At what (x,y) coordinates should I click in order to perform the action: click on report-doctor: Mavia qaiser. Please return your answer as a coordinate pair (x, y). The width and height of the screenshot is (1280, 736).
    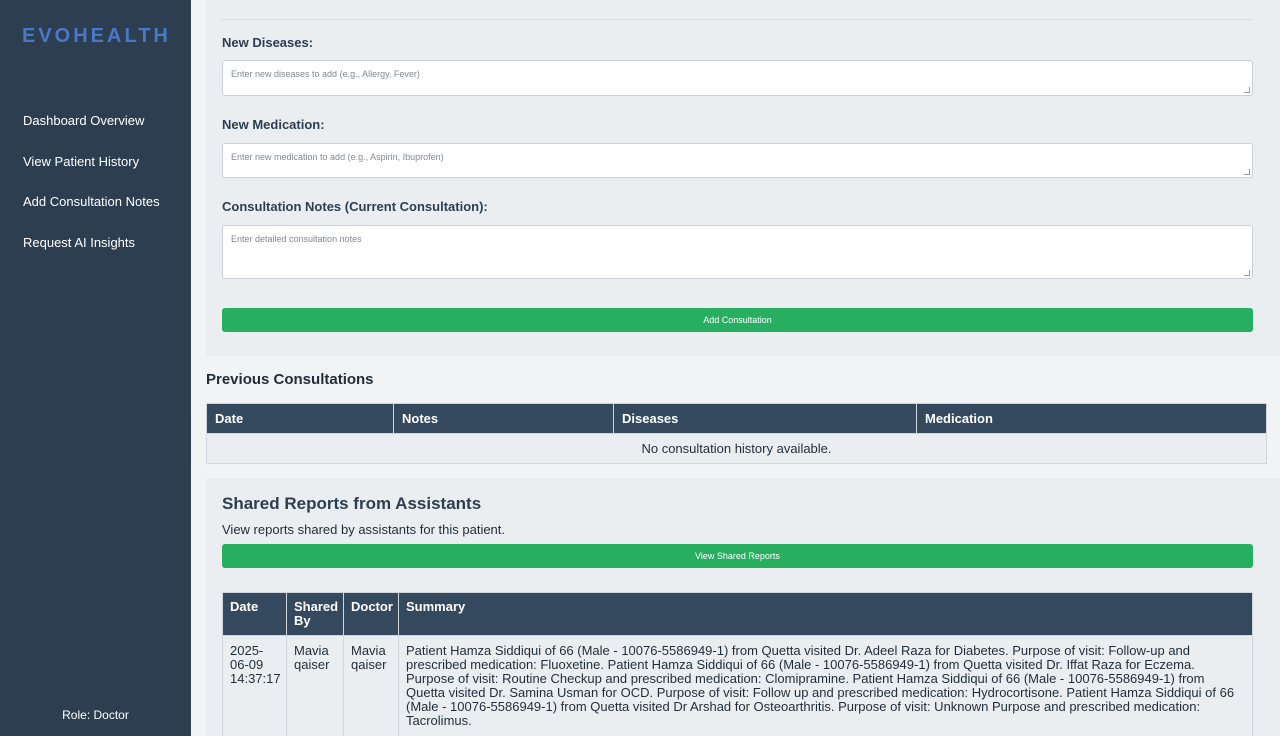
    Looking at the image, I should click on (371, 685).